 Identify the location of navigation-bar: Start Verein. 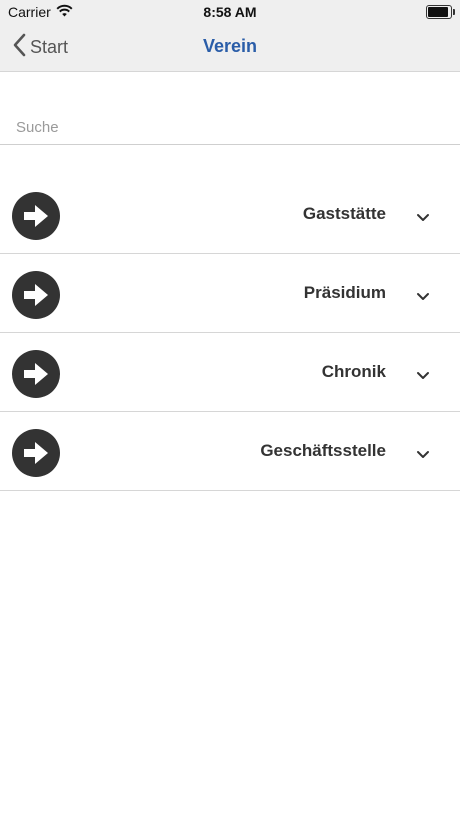
(230, 48).